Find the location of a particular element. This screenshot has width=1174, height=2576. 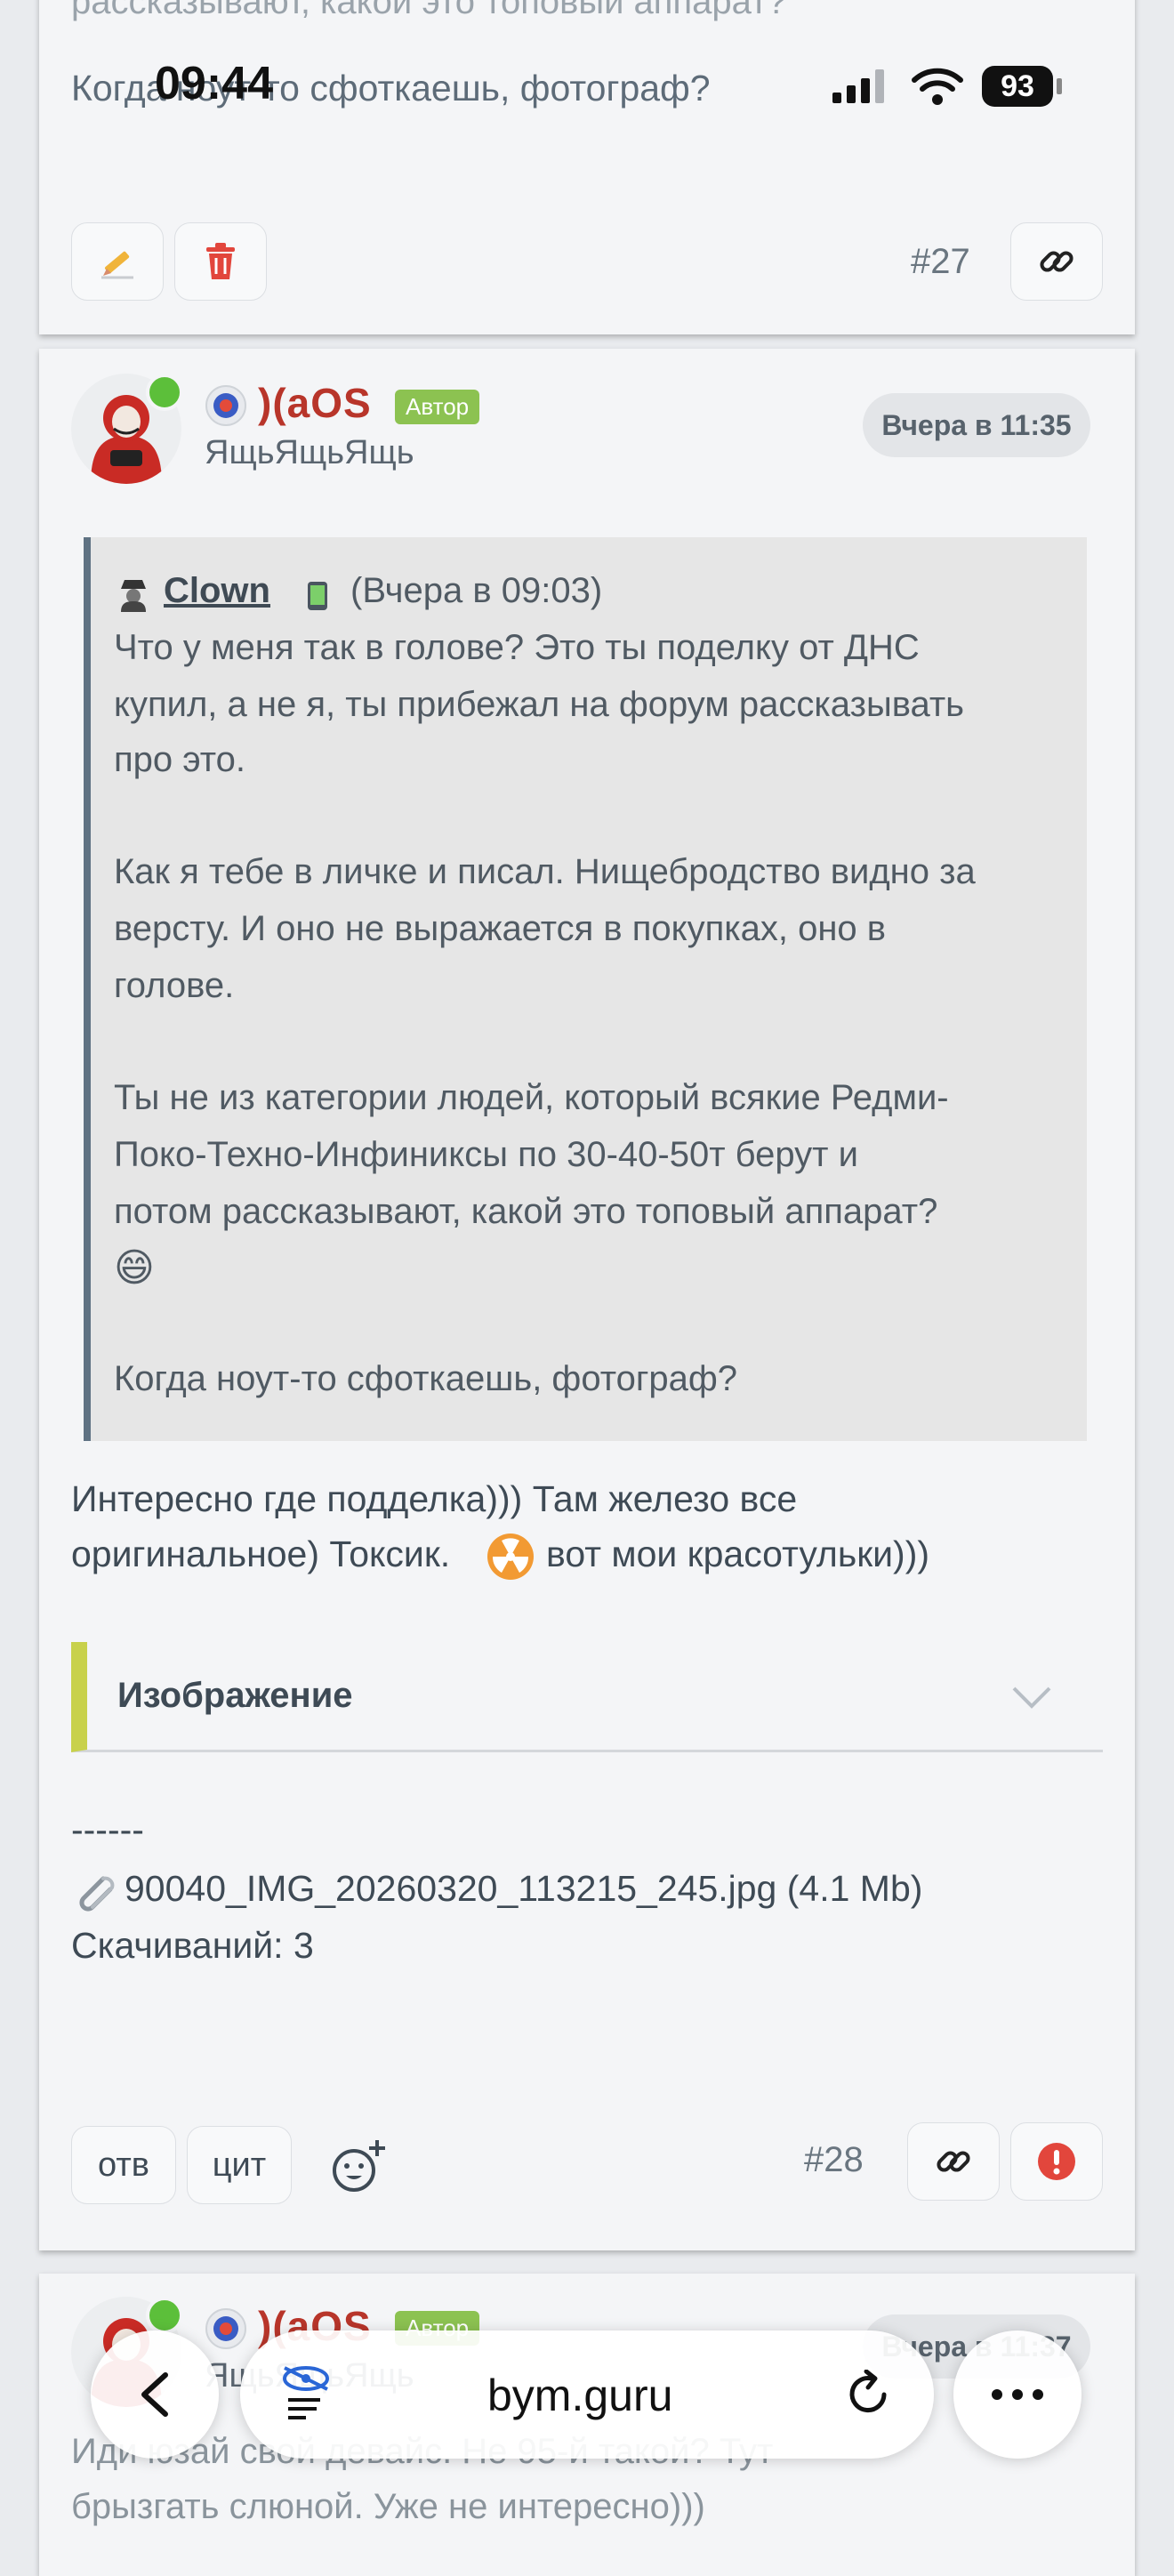

back-button is located at coordinates (155, 2394).